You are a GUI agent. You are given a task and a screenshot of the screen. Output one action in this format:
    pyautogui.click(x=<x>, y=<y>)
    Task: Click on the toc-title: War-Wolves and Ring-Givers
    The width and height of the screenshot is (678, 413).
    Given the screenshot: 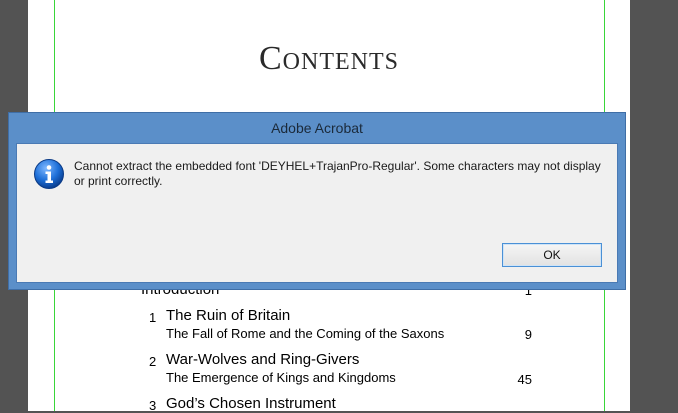 What is the action you would take?
    pyautogui.click(x=263, y=359)
    